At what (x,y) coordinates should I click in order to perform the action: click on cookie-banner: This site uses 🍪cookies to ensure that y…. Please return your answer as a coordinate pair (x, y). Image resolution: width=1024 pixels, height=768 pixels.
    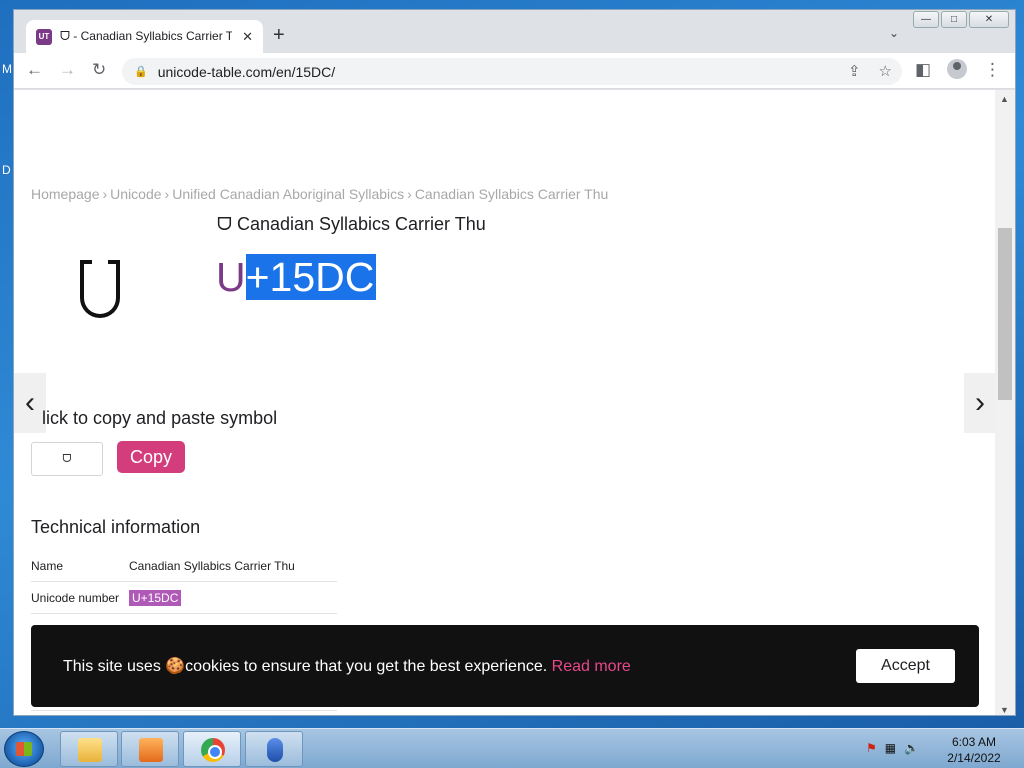
    Looking at the image, I should click on (505, 666).